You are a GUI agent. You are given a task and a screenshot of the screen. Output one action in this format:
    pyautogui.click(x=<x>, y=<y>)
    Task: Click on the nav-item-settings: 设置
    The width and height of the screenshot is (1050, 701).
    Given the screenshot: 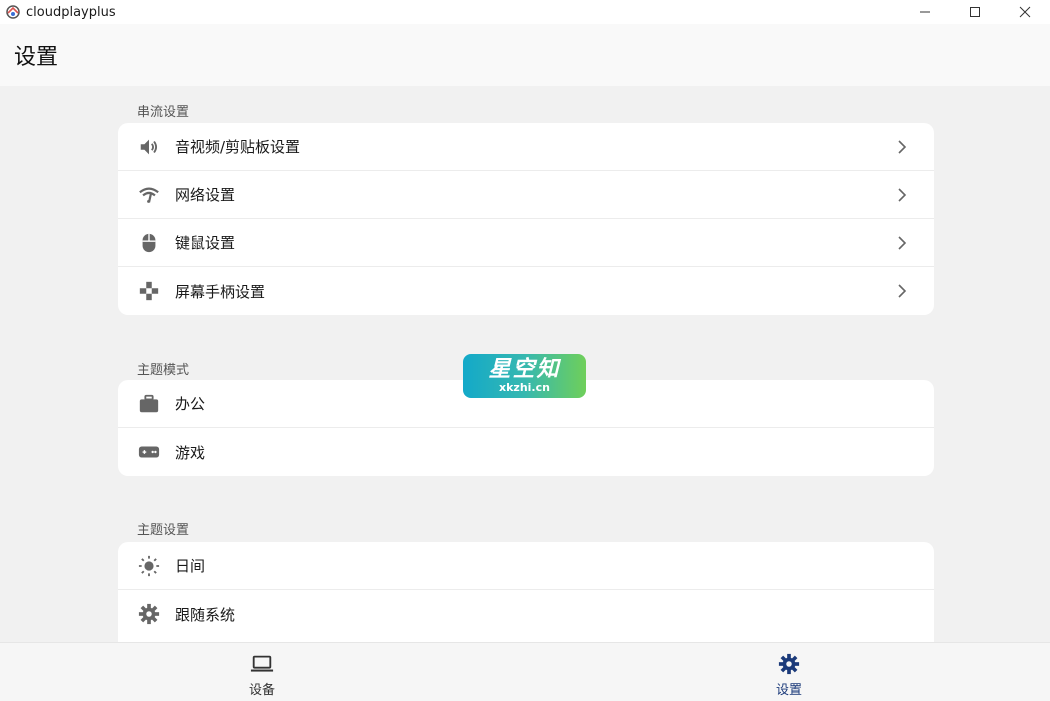 What is the action you would take?
    pyautogui.click(x=789, y=672)
    